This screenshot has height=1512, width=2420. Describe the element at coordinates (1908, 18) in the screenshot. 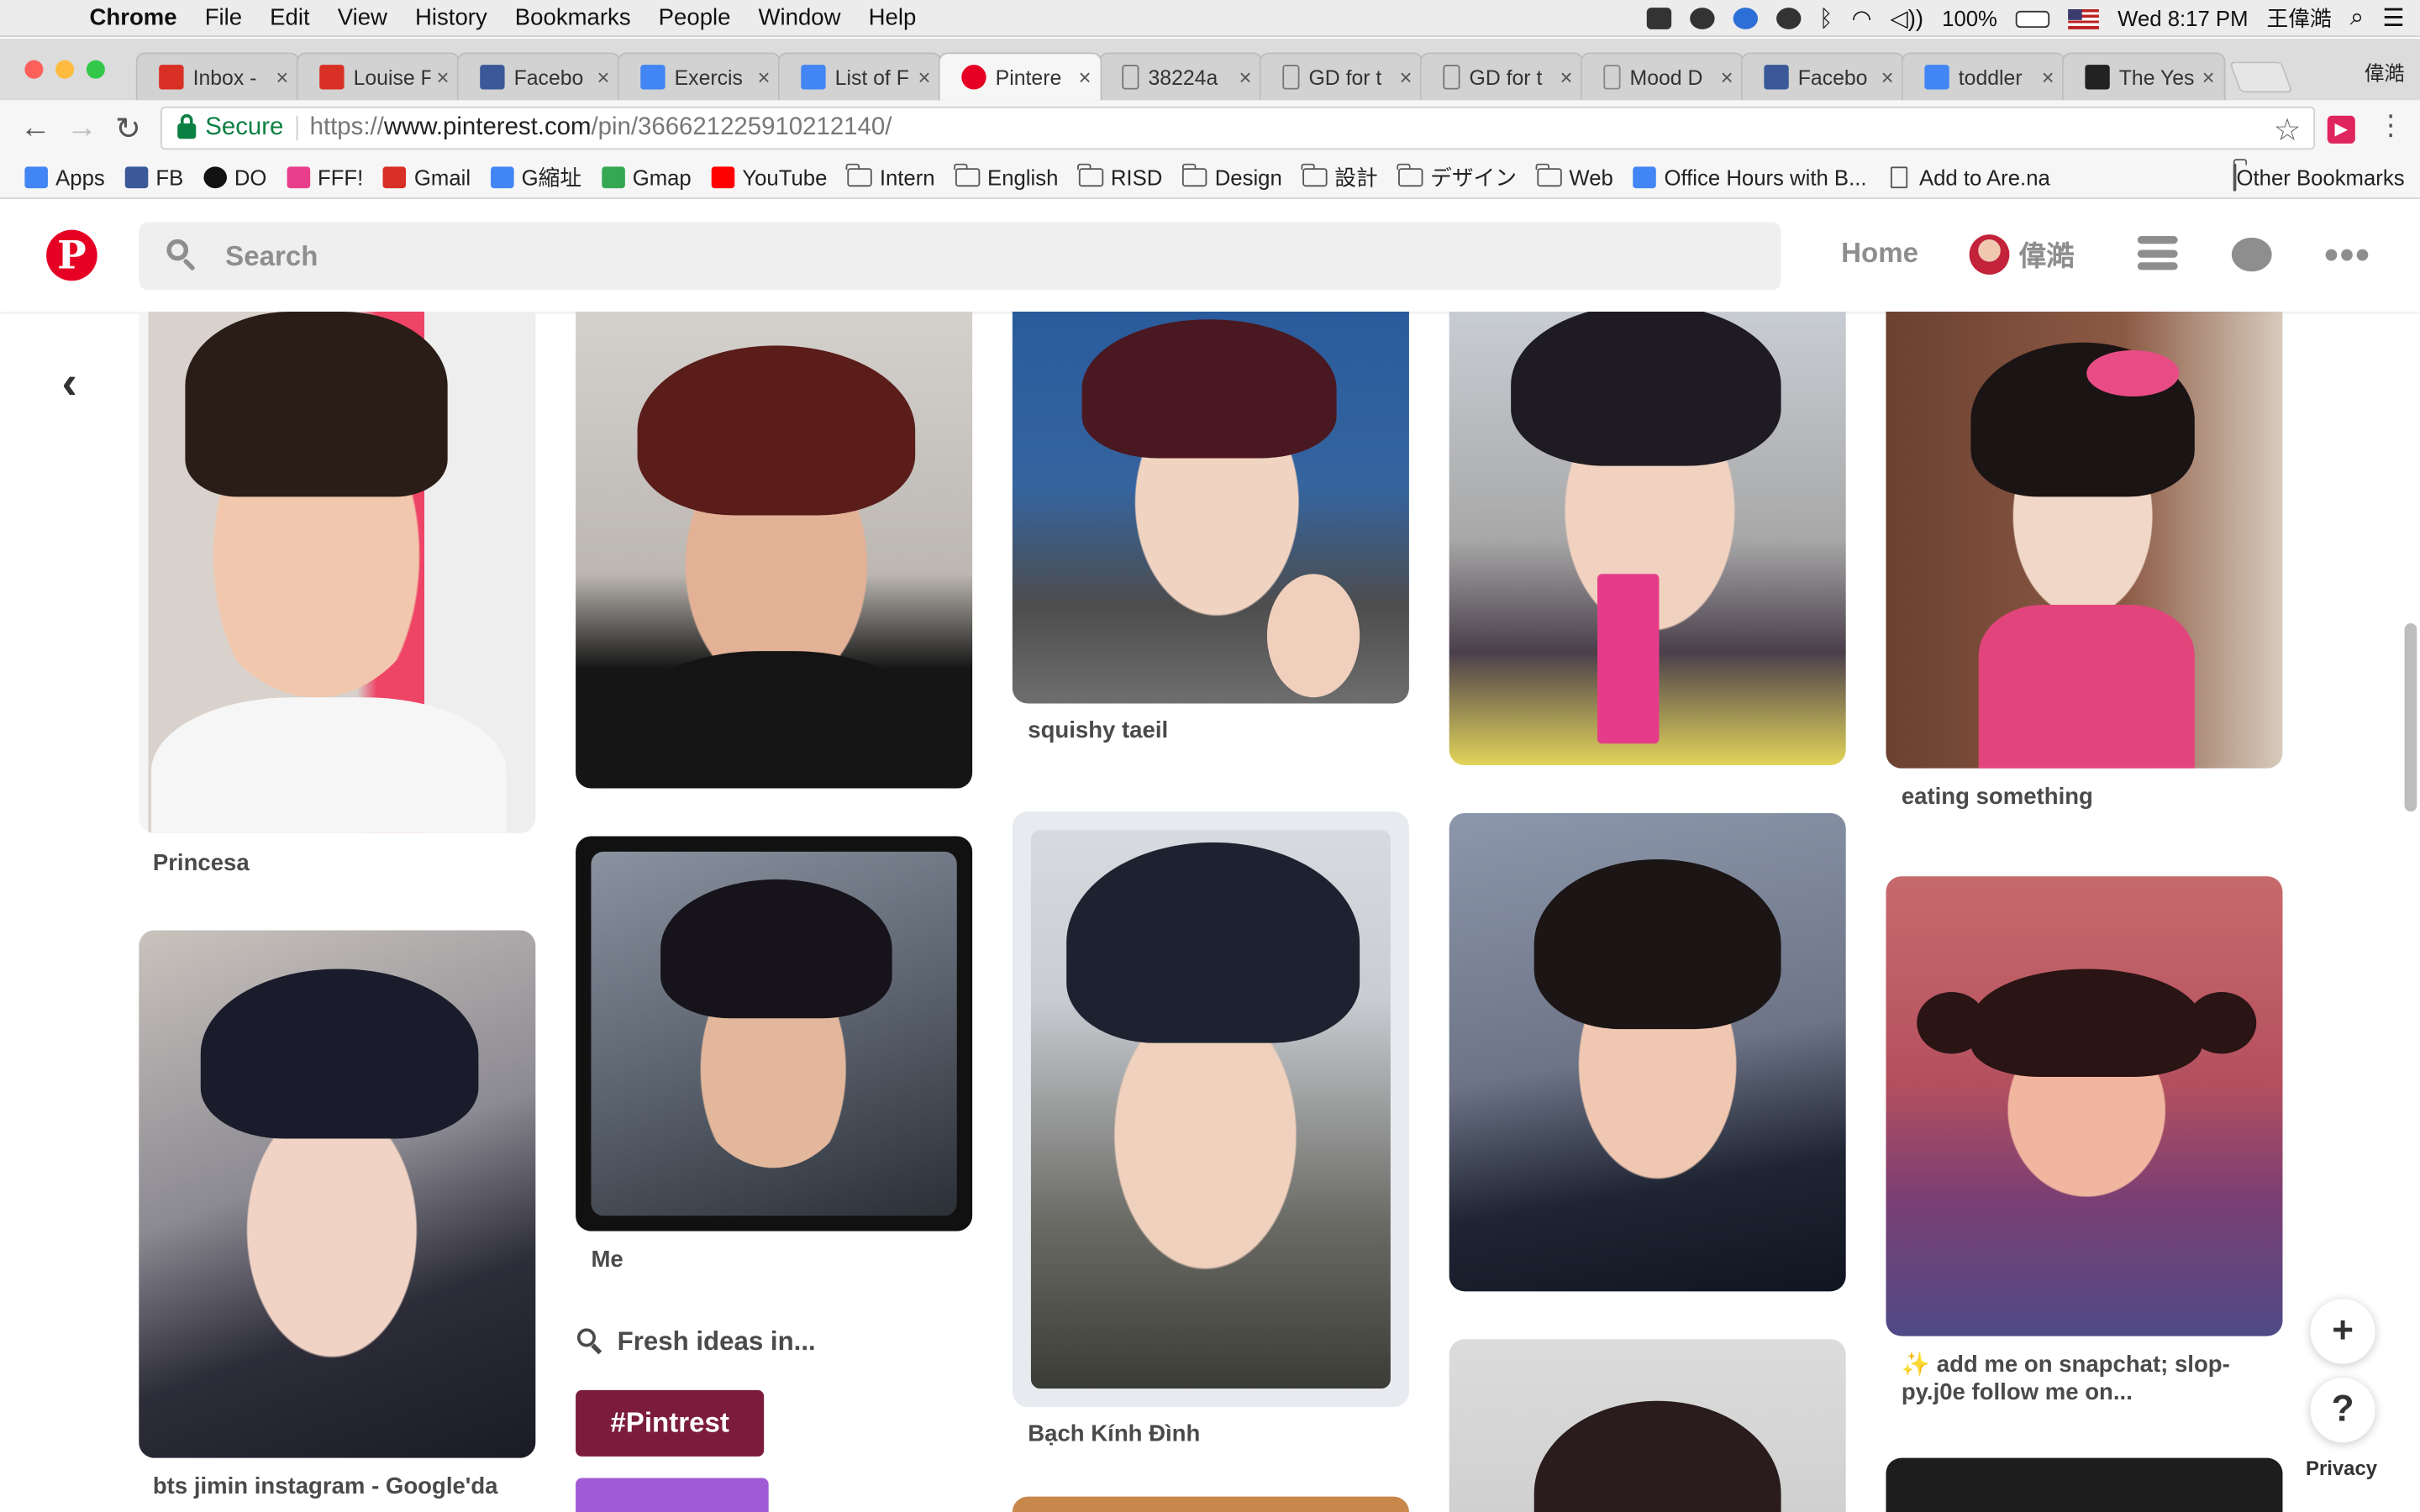

I see `volume-icon: ◁))` at that location.